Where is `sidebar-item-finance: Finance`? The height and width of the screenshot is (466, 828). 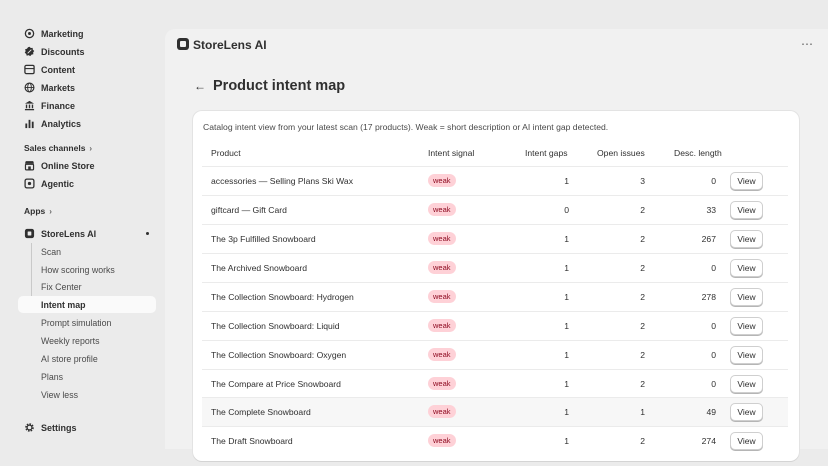 sidebar-item-finance: Finance is located at coordinates (87, 105).